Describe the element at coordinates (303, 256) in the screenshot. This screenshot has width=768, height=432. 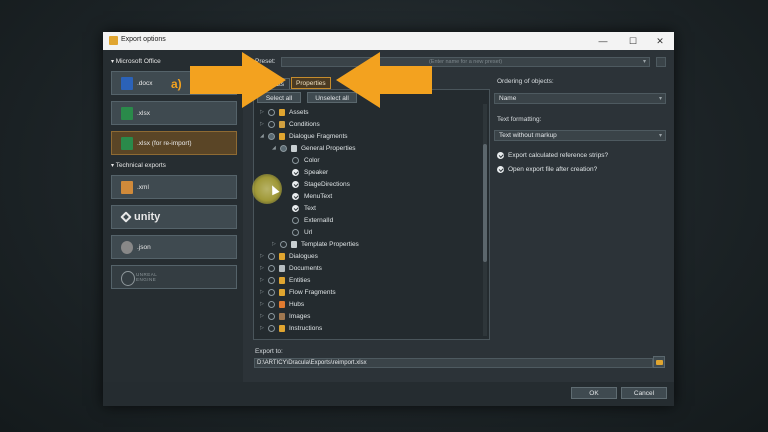
I see `tree-label: Dialogues` at that location.